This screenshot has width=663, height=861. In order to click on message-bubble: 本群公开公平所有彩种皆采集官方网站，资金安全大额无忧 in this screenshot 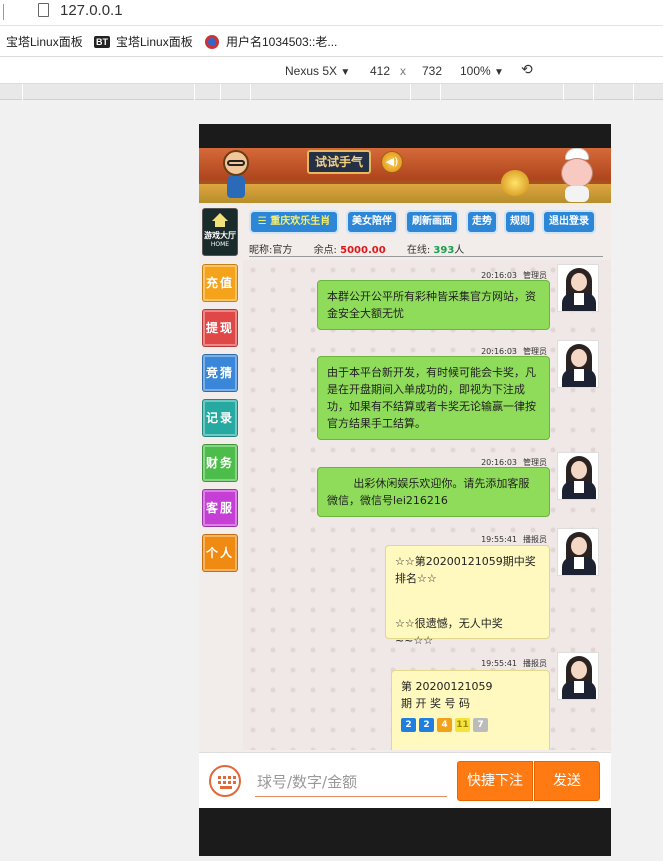, I will do `click(433, 305)`.